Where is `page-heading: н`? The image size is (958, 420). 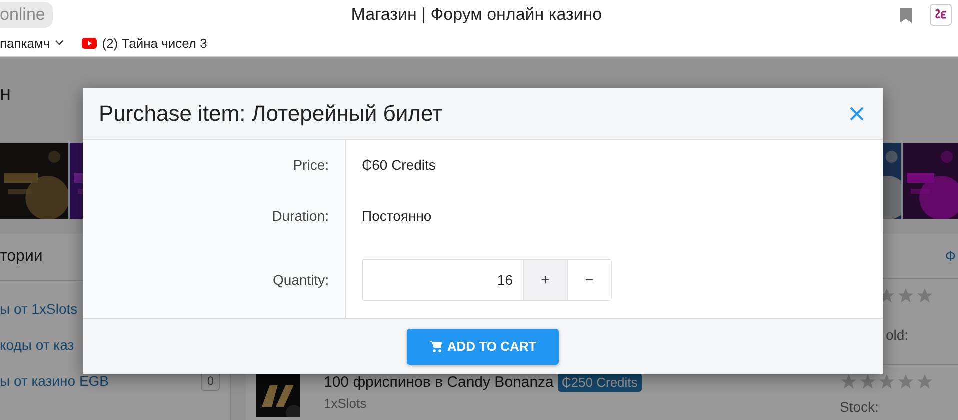
page-heading: н is located at coordinates (6, 94).